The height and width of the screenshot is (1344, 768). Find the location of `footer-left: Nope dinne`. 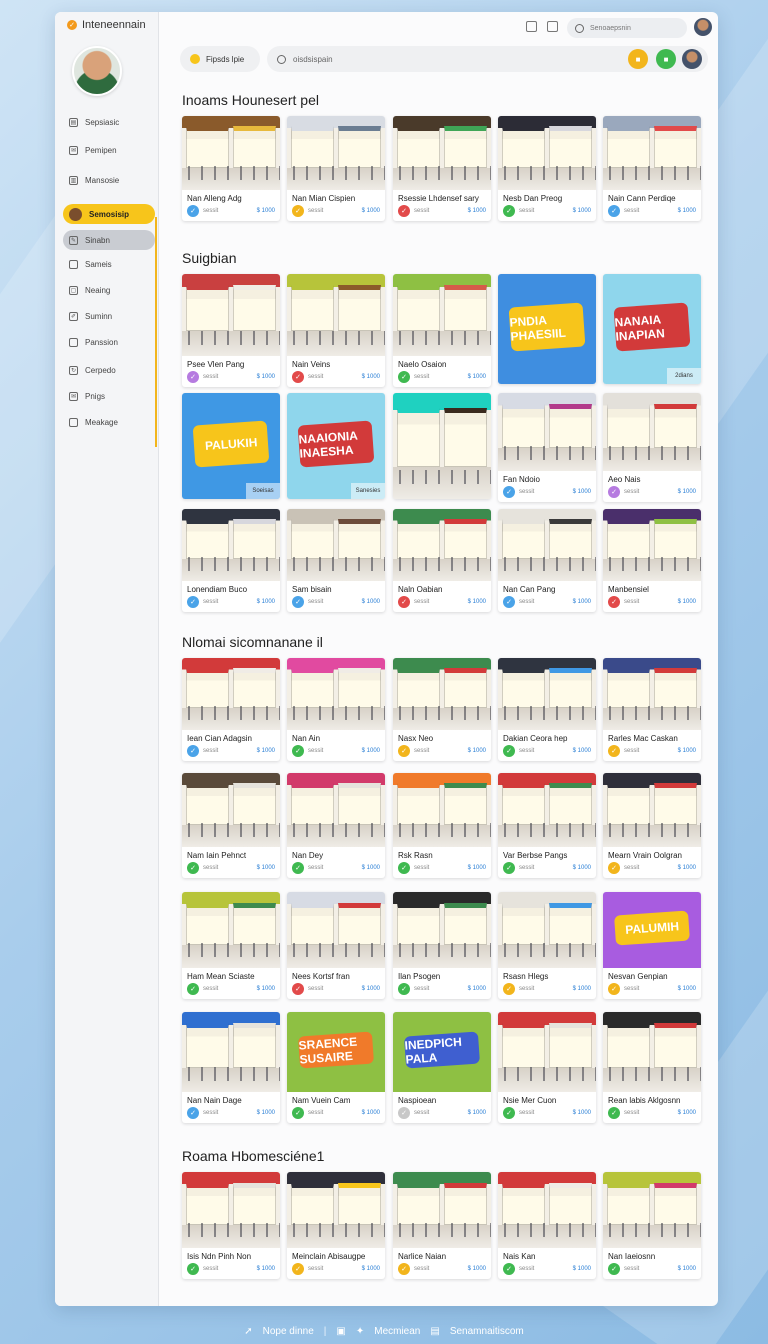

footer-left: Nope dinne is located at coordinates (288, 1331).